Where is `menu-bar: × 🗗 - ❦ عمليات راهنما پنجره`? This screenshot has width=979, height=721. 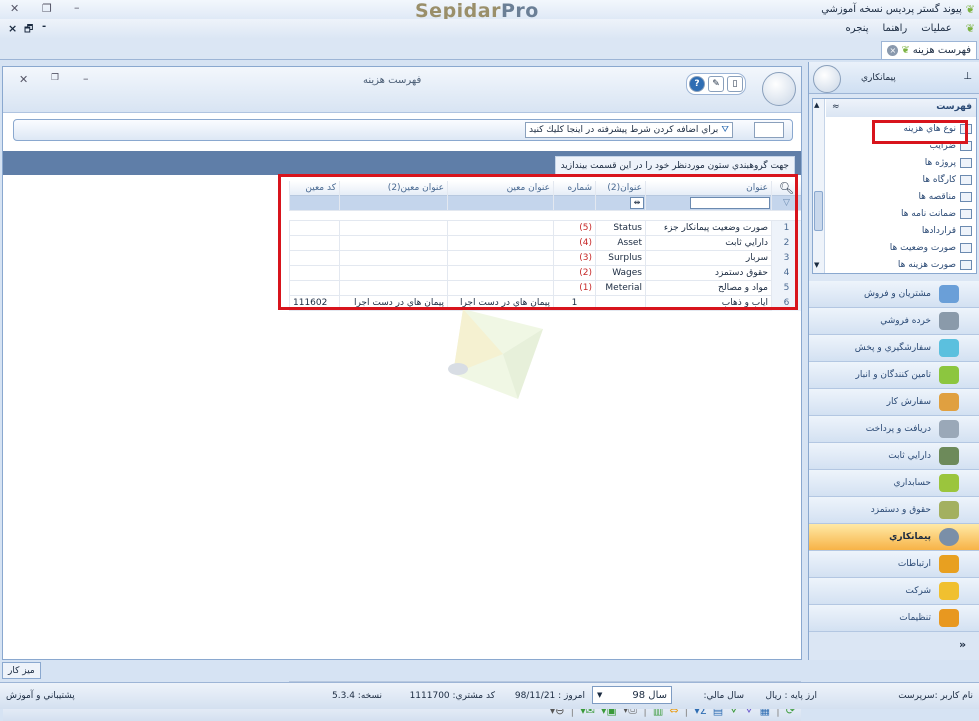 menu-bar: × 🗗 - ❦ عمليات راهنما پنجره is located at coordinates (489, 29).